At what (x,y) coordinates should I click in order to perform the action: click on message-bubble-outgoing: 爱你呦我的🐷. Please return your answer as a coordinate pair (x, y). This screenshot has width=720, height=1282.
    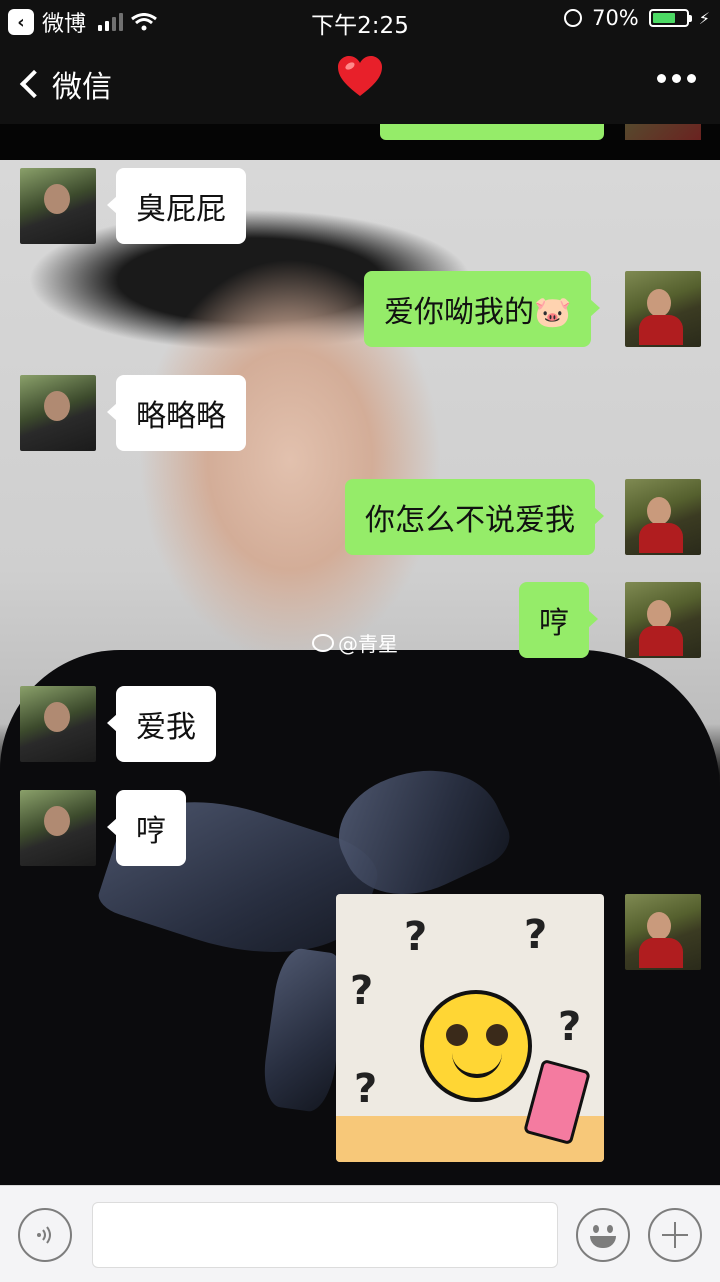
    Looking at the image, I should click on (482, 309).